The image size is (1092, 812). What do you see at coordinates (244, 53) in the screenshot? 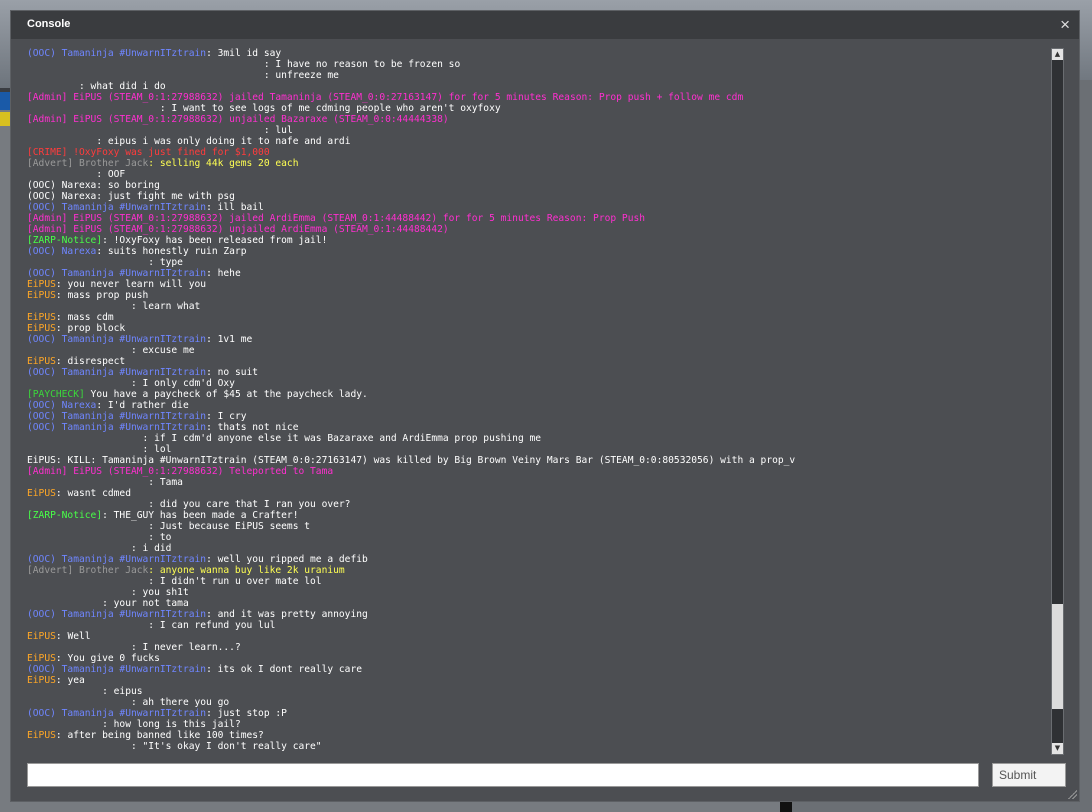
I see `log-segment: : 3mil id say` at bounding box center [244, 53].